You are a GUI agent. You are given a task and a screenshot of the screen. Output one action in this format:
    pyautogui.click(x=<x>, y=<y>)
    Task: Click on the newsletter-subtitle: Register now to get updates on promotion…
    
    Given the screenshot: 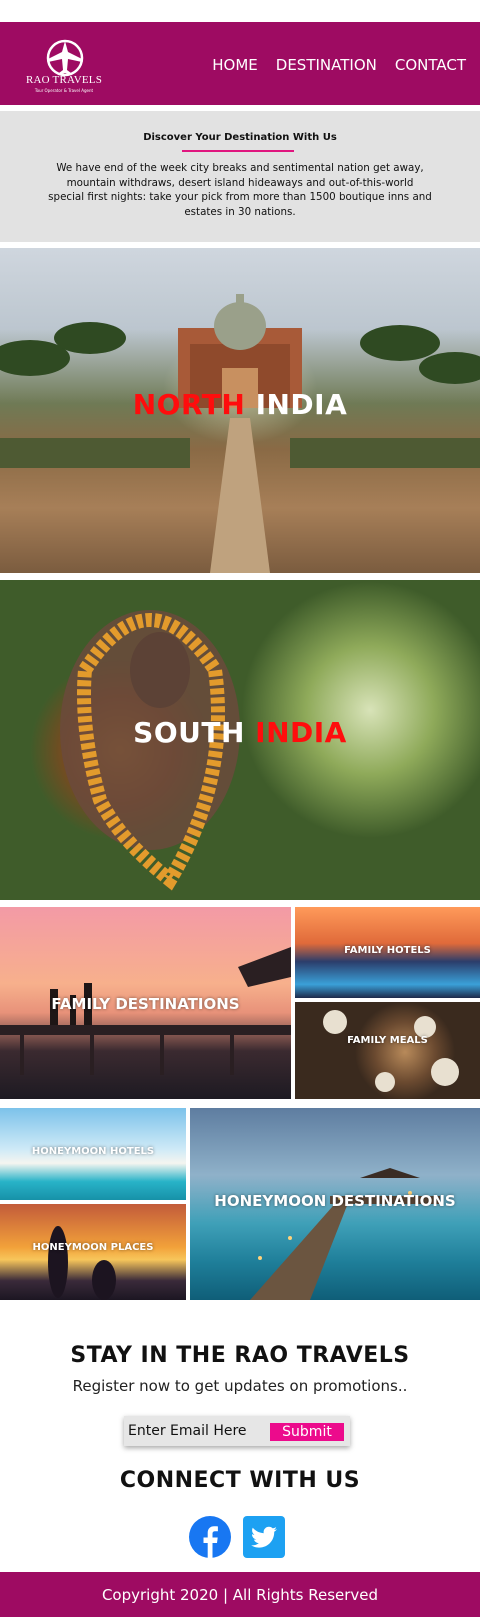 What is the action you would take?
    pyautogui.click(x=240, y=1386)
    